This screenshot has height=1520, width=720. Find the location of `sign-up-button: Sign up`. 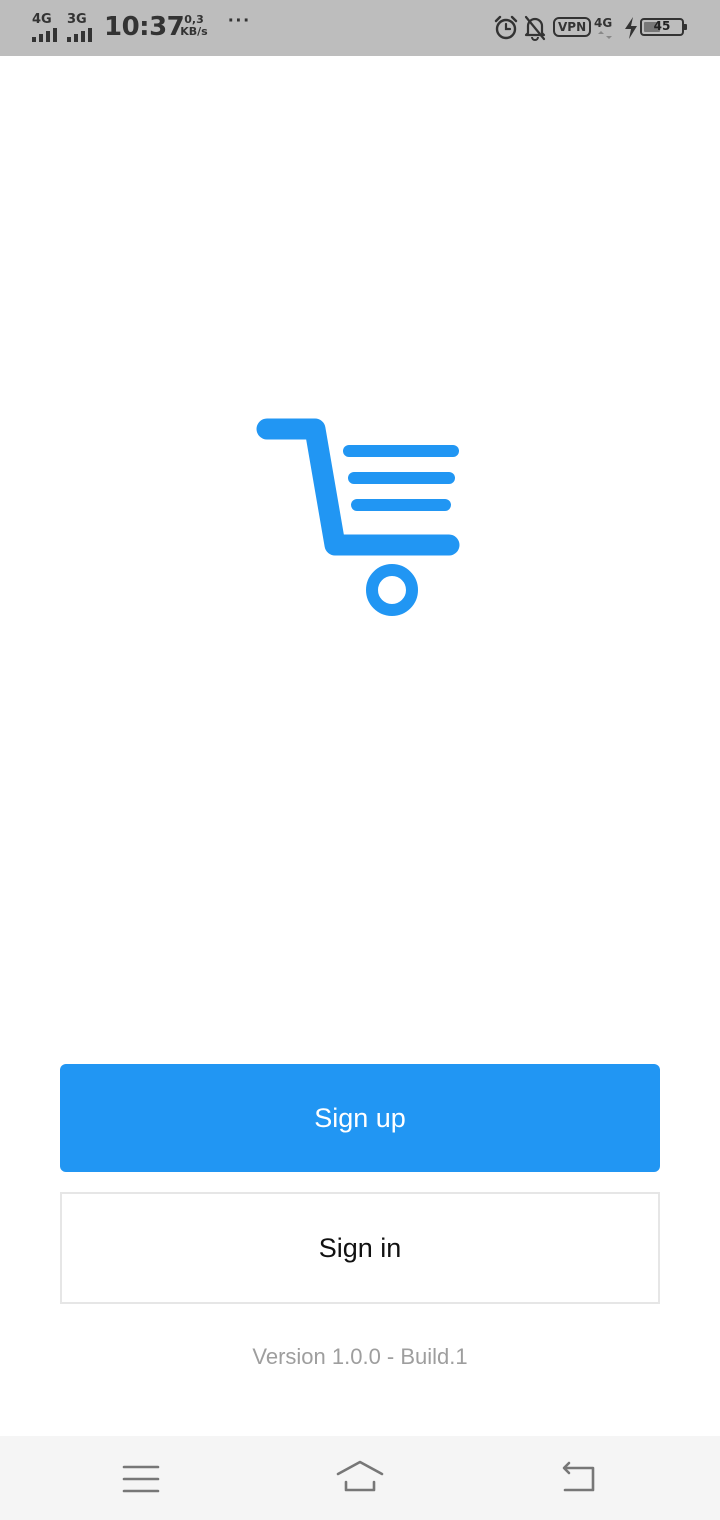

sign-up-button: Sign up is located at coordinates (360, 1118).